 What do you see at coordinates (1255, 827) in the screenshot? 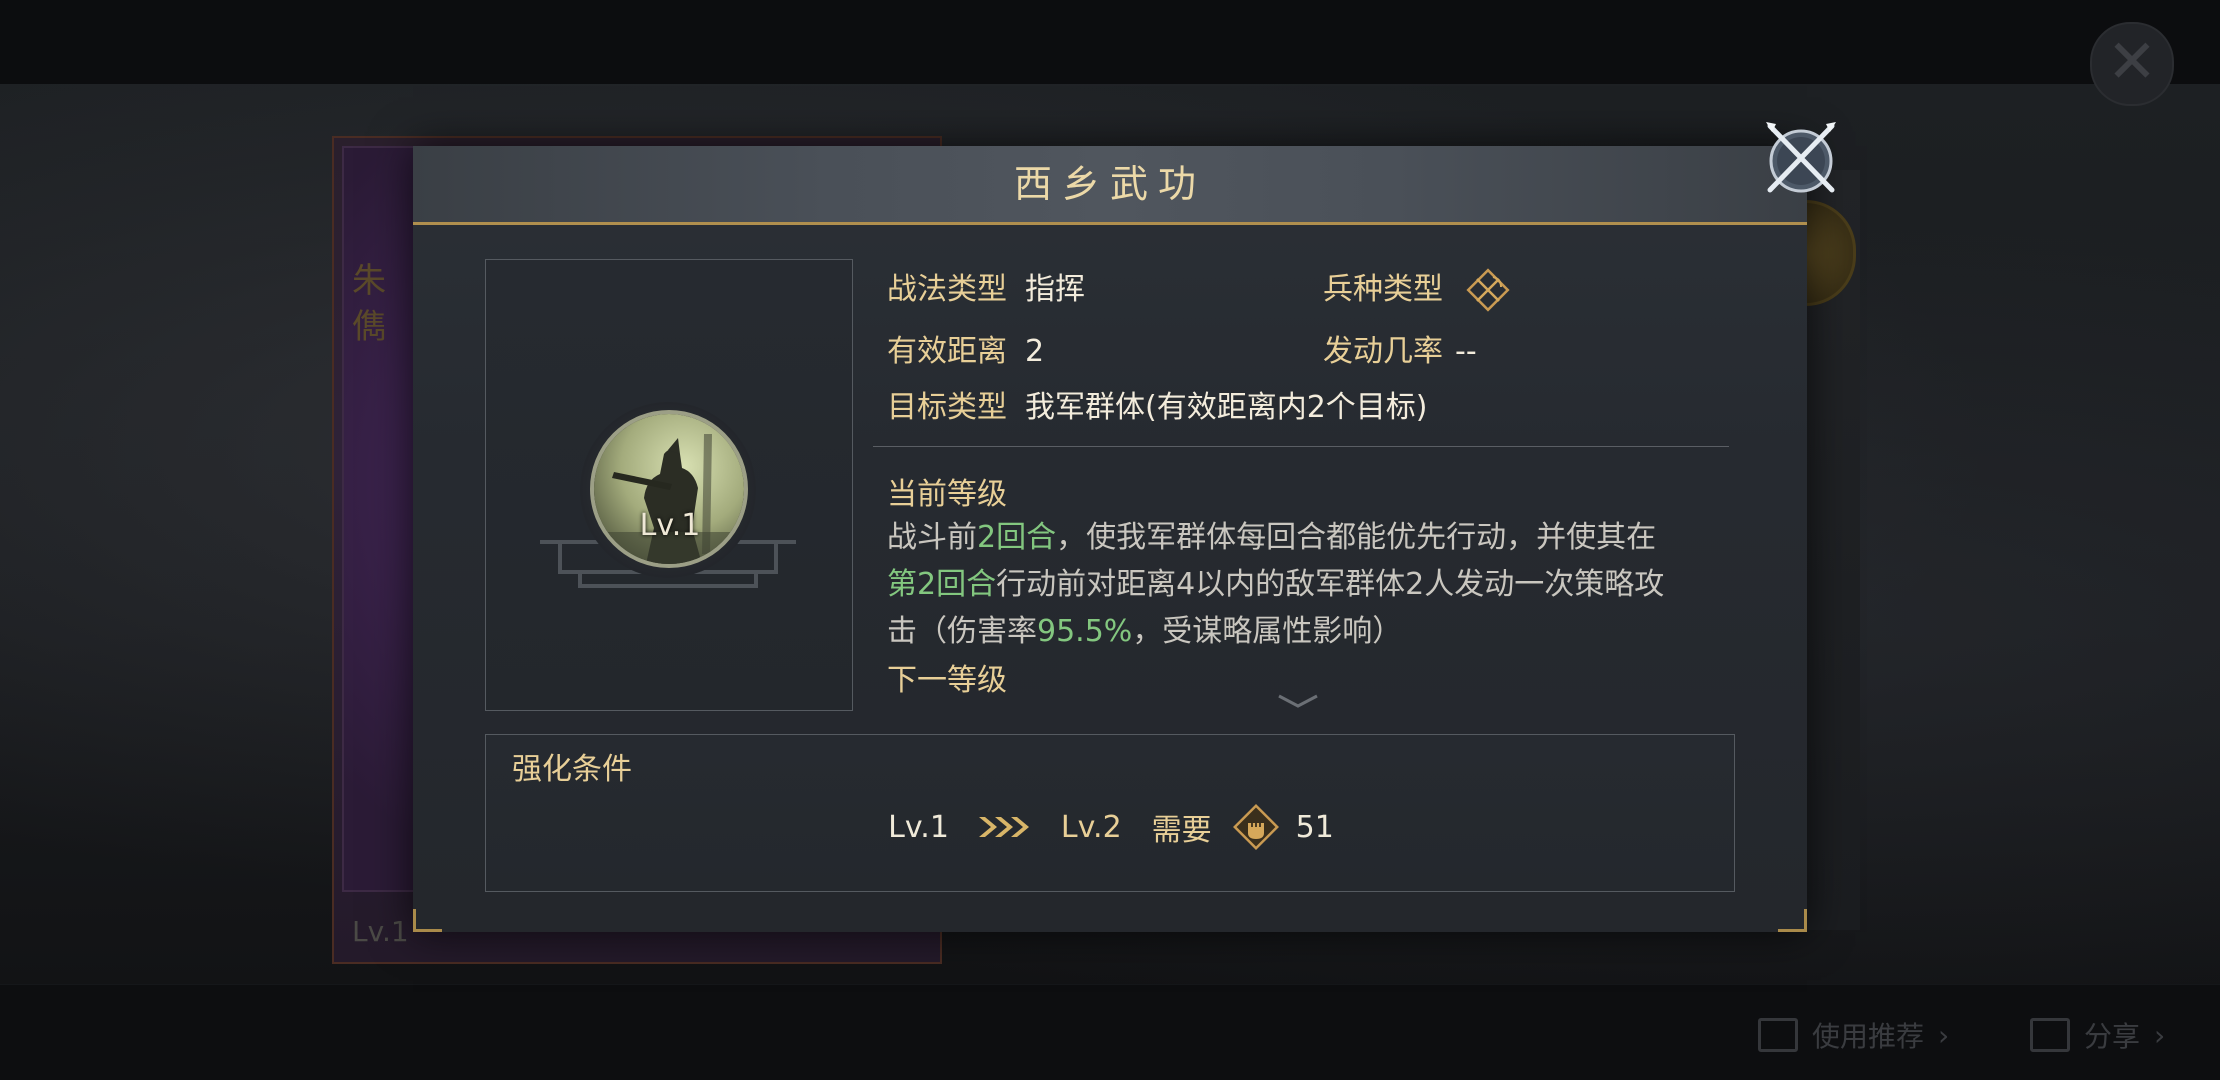
I see `fist-token-icon` at bounding box center [1255, 827].